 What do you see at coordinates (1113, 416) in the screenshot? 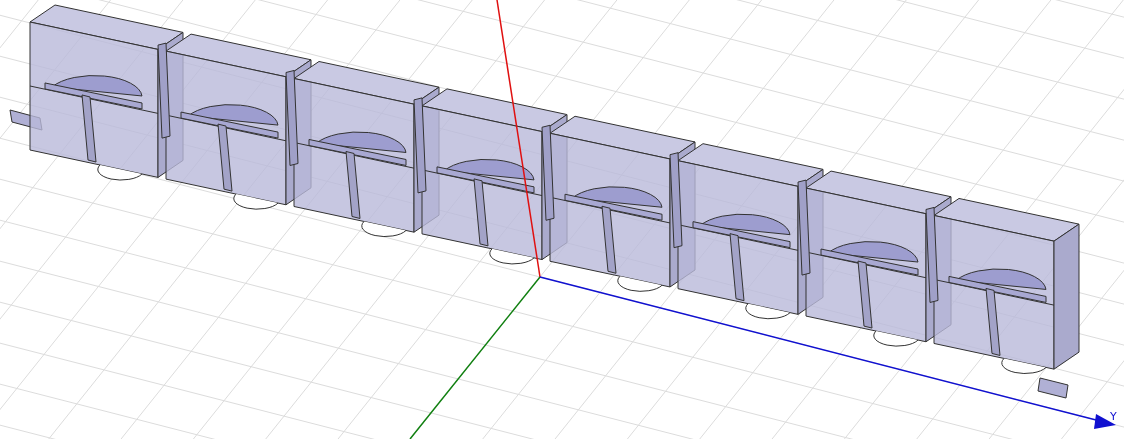
I see `axis-label: Y` at bounding box center [1113, 416].